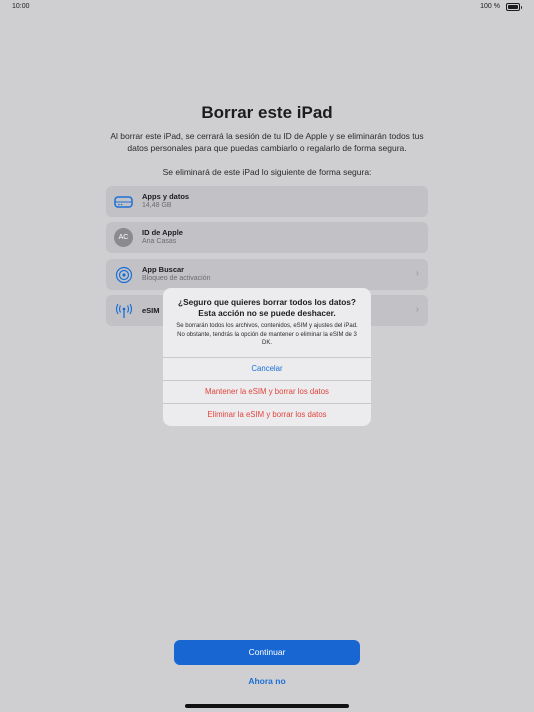  Describe the element at coordinates (162, 232) in the screenshot. I see `item-title: ID de Apple` at that location.